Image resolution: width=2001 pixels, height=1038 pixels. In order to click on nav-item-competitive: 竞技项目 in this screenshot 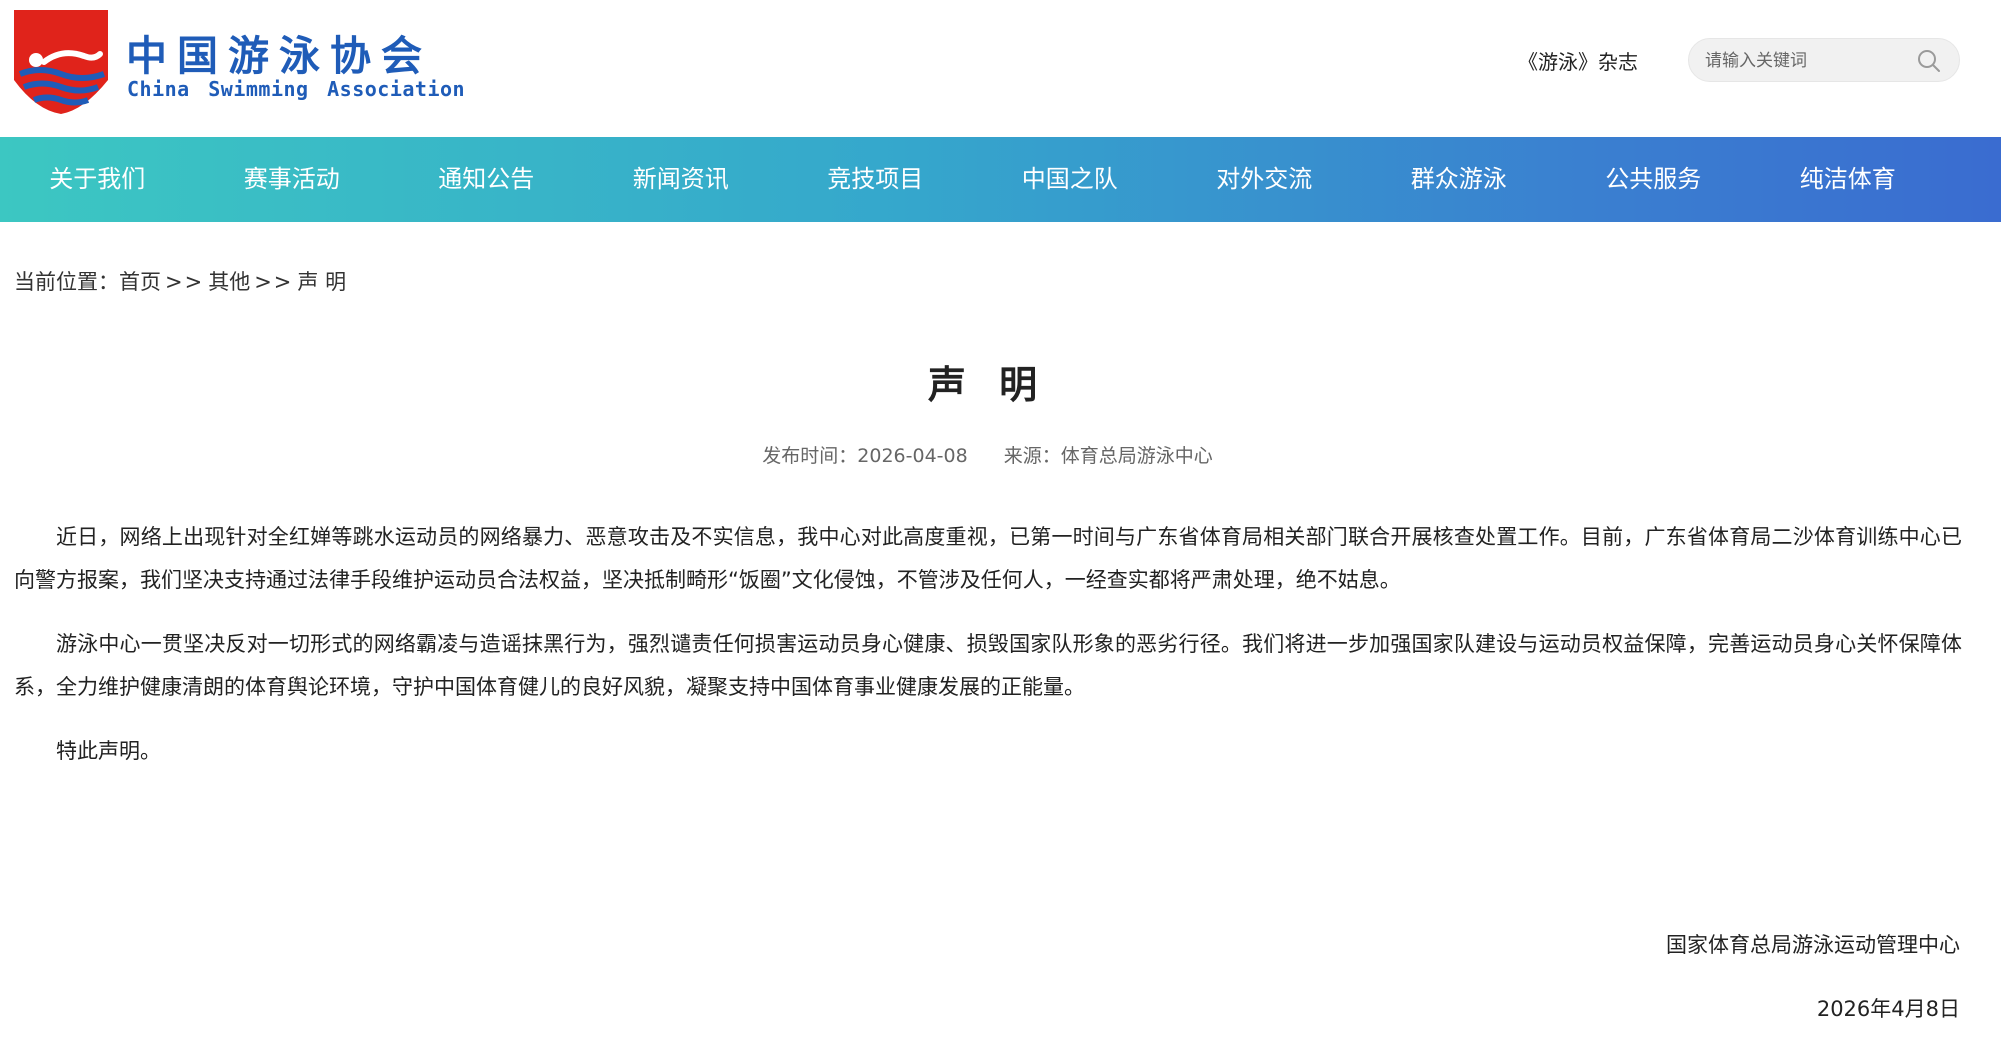, I will do `click(875, 179)`.